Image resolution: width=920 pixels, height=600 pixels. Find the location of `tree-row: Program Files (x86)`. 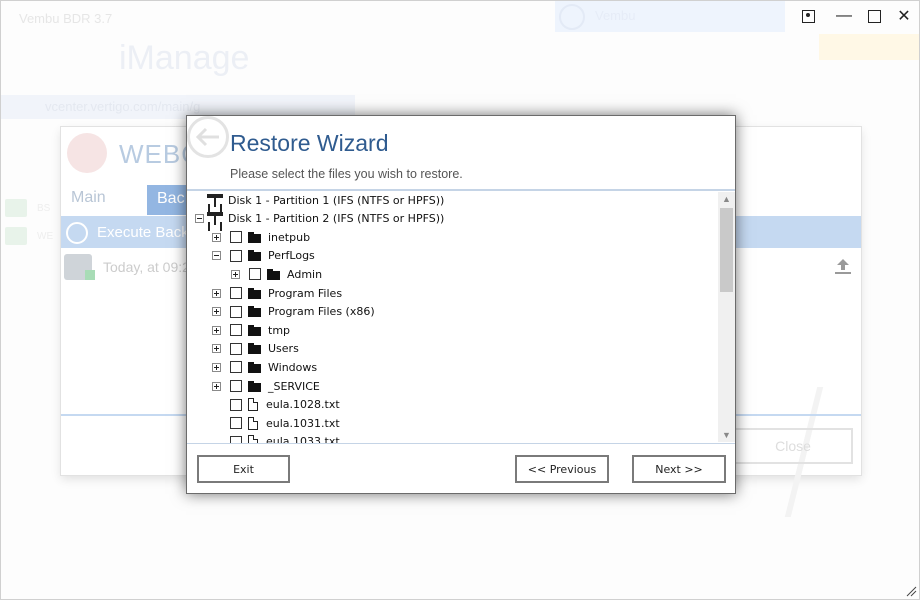

tree-row: Program Files (x86) is located at coordinates (293, 312).